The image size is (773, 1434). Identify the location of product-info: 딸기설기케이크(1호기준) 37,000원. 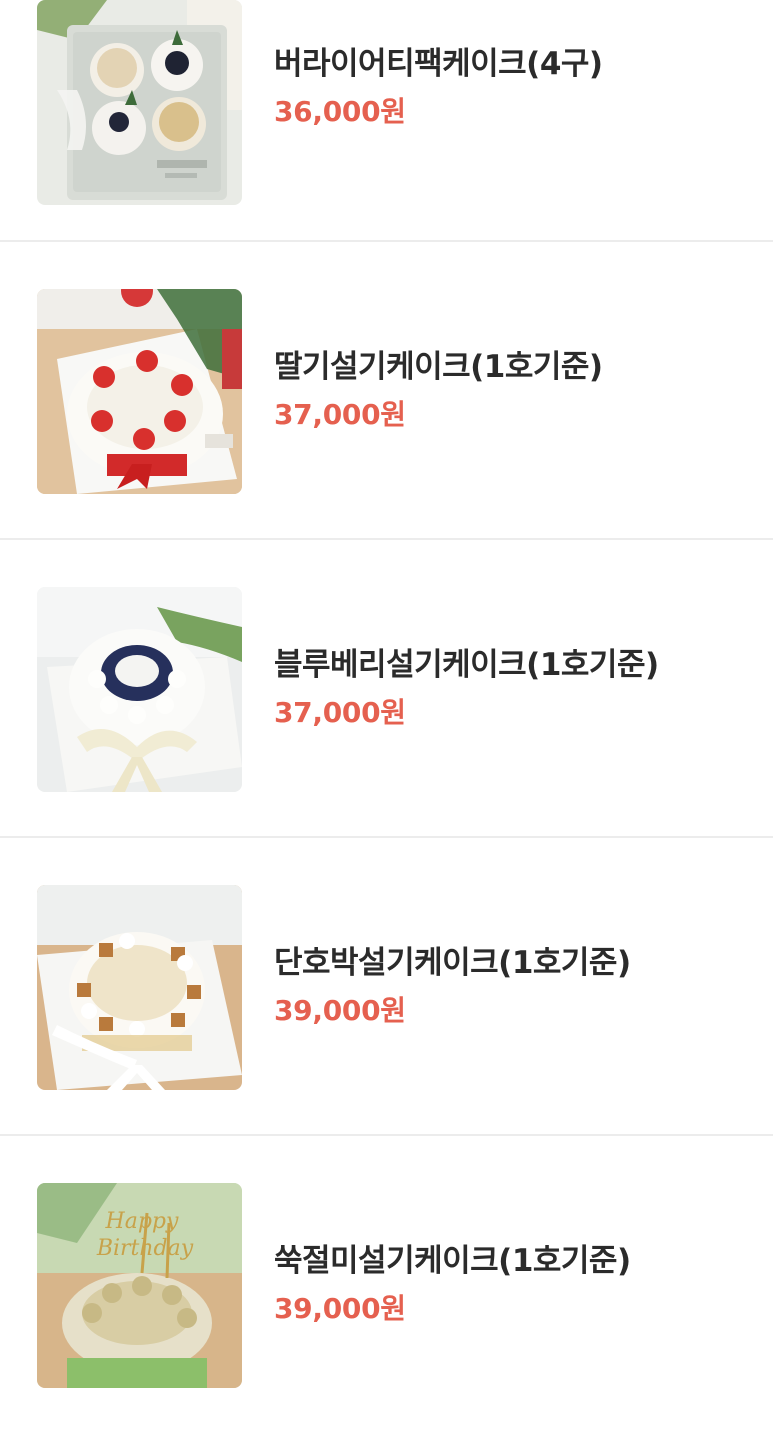
(438, 390).